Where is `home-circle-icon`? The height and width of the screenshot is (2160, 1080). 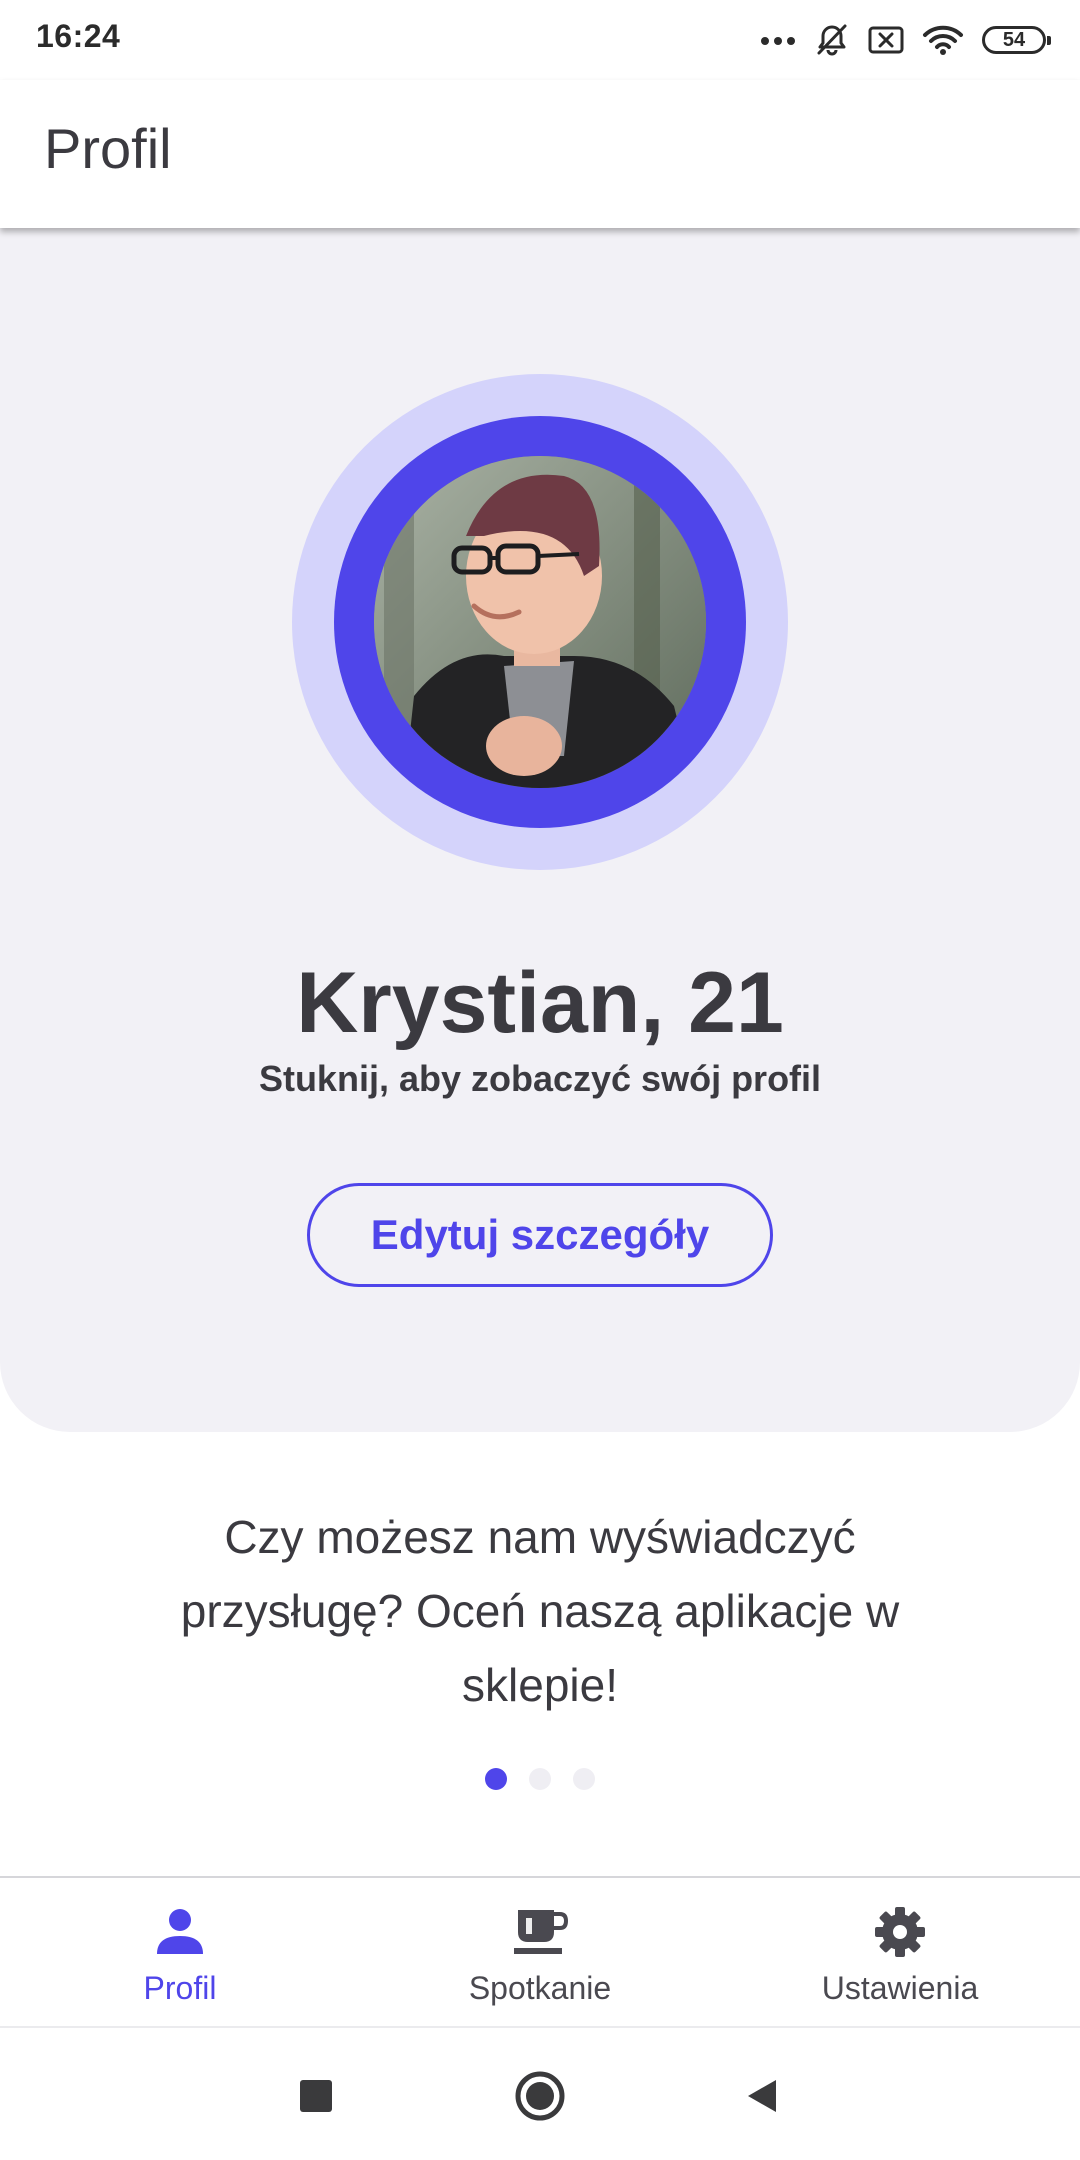 home-circle-icon is located at coordinates (540, 2096).